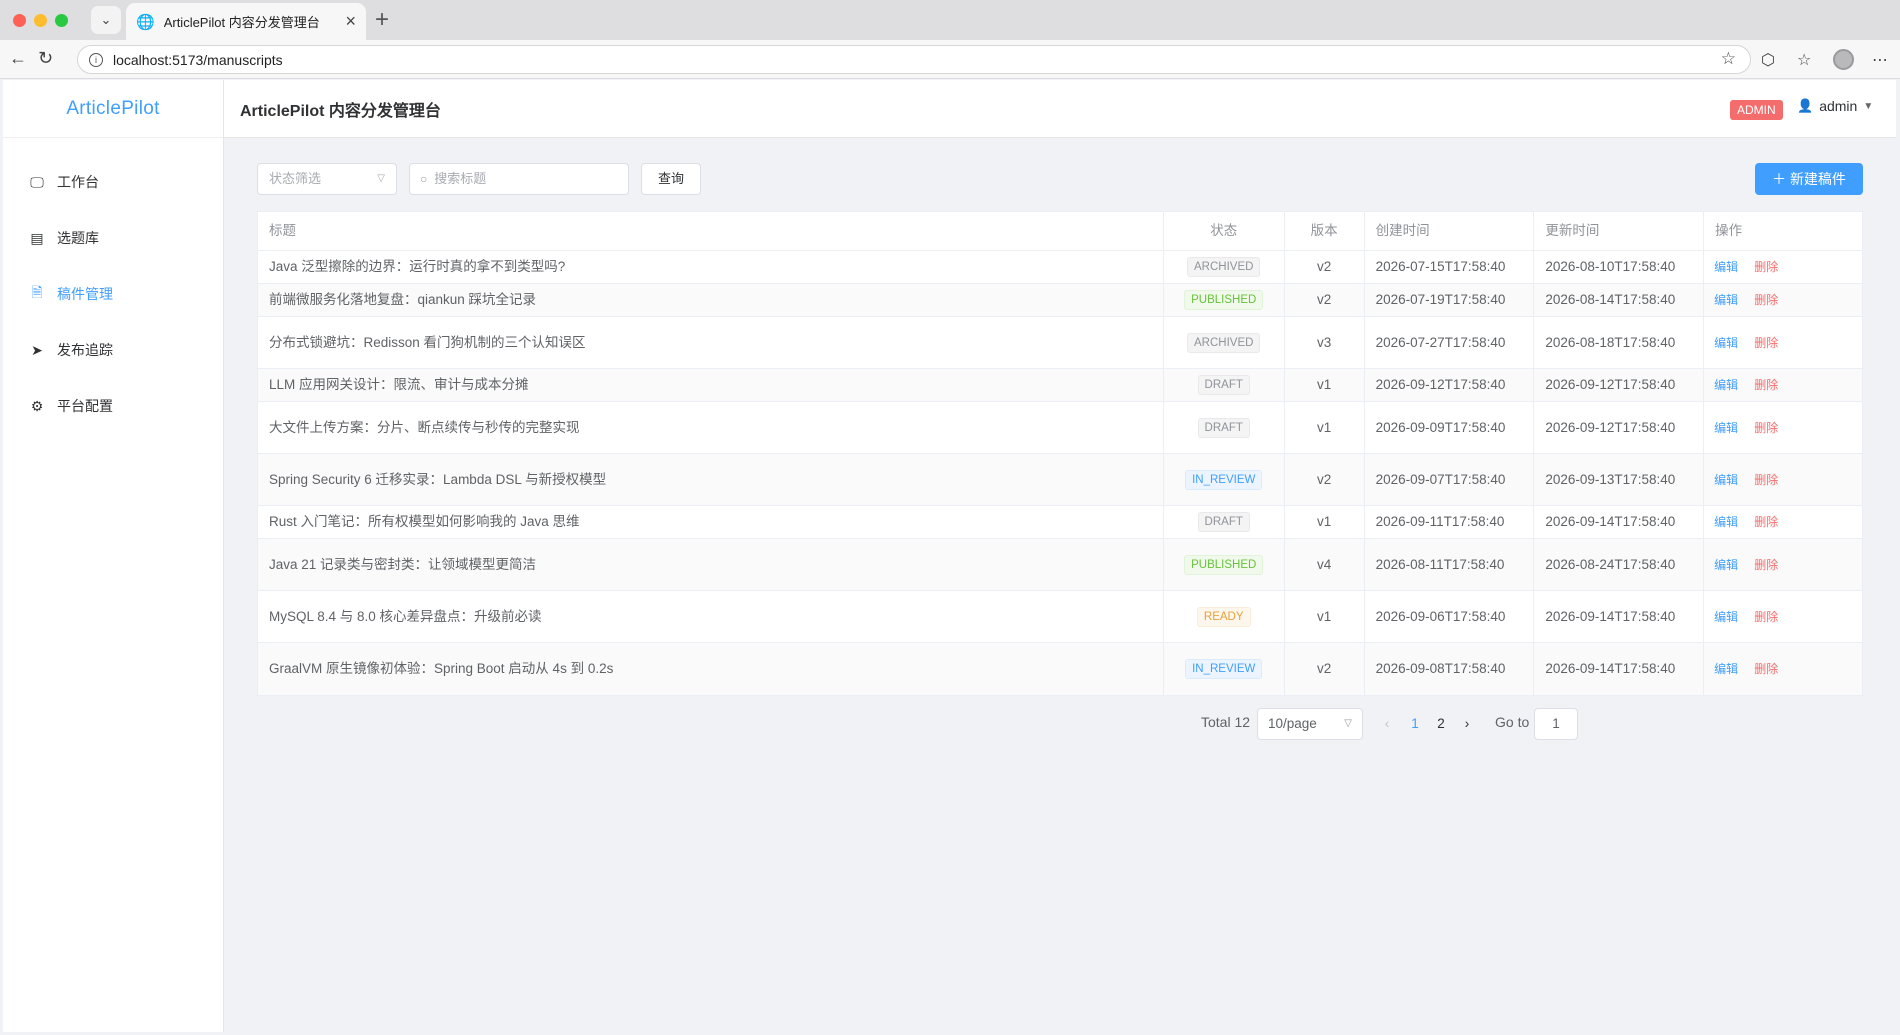 This screenshot has width=1900, height=1035. What do you see at coordinates (1450, 385) in the screenshot?
I see `cell-created: 2026-09-12T17:58:40` at bounding box center [1450, 385].